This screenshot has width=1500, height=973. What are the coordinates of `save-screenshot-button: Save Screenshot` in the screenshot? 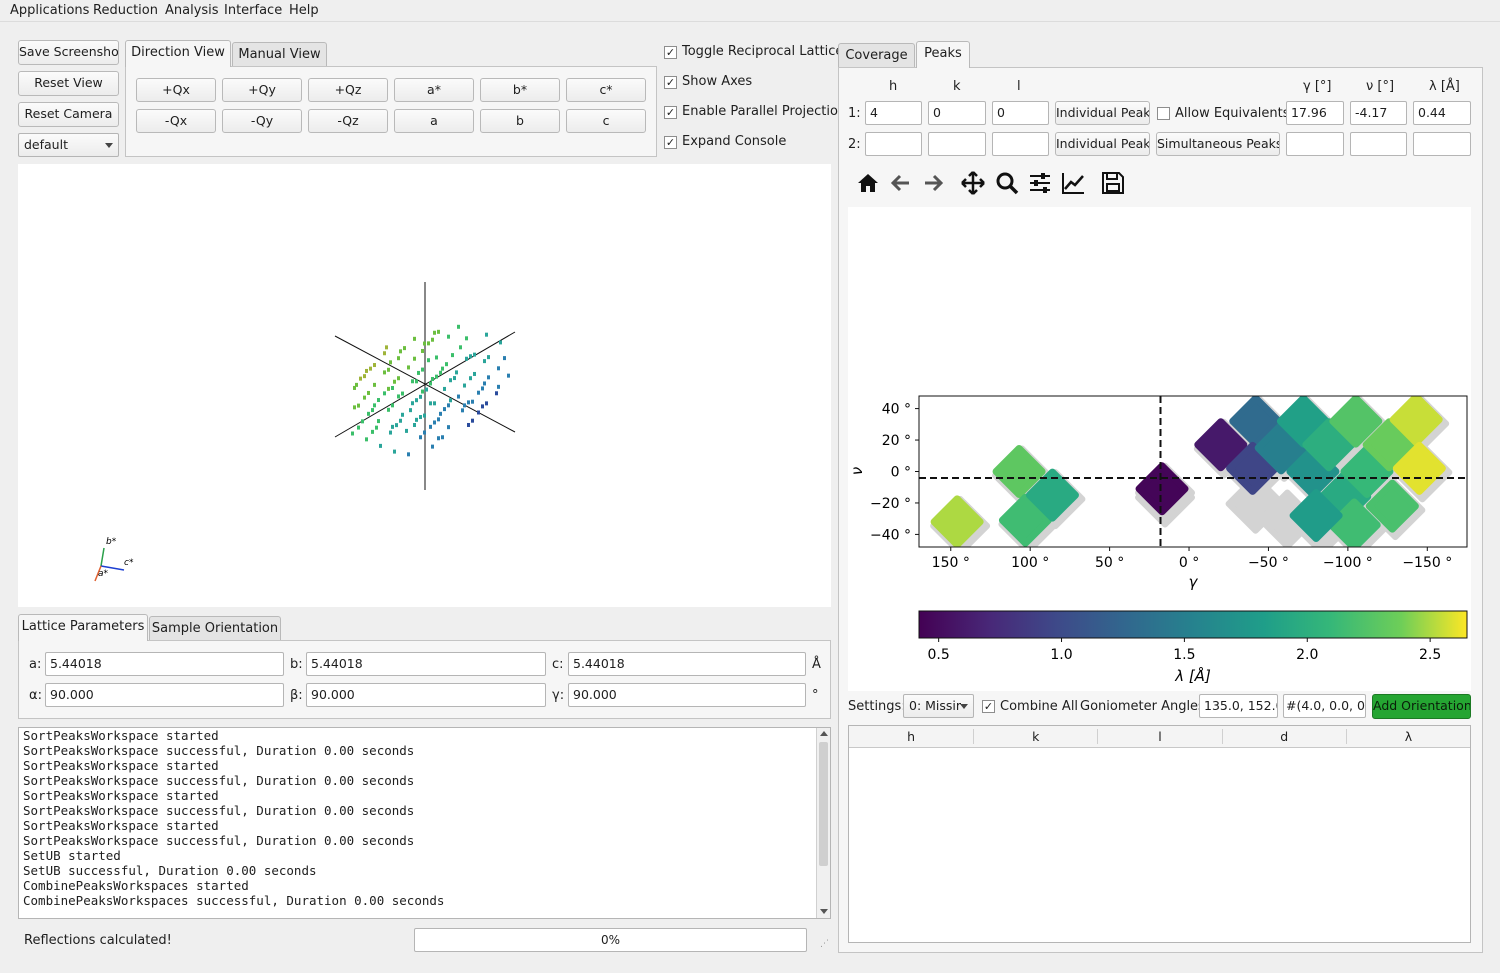 It's located at (68, 52).